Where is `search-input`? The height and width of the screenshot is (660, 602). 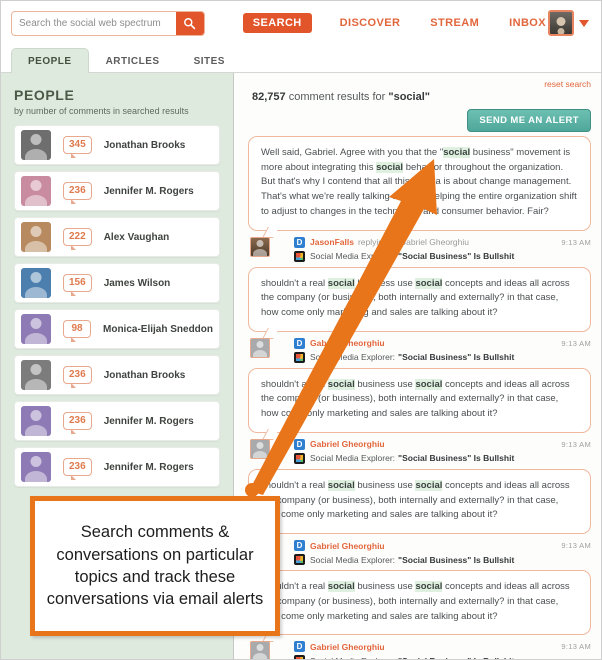 search-input is located at coordinates (94, 23).